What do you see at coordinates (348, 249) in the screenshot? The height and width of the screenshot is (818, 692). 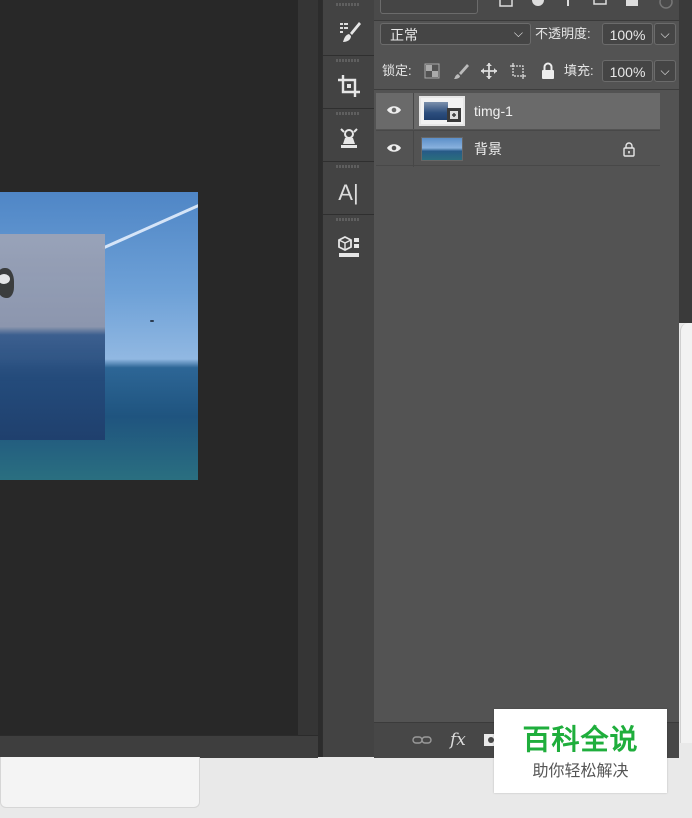 I see `3d-object-icon` at bounding box center [348, 249].